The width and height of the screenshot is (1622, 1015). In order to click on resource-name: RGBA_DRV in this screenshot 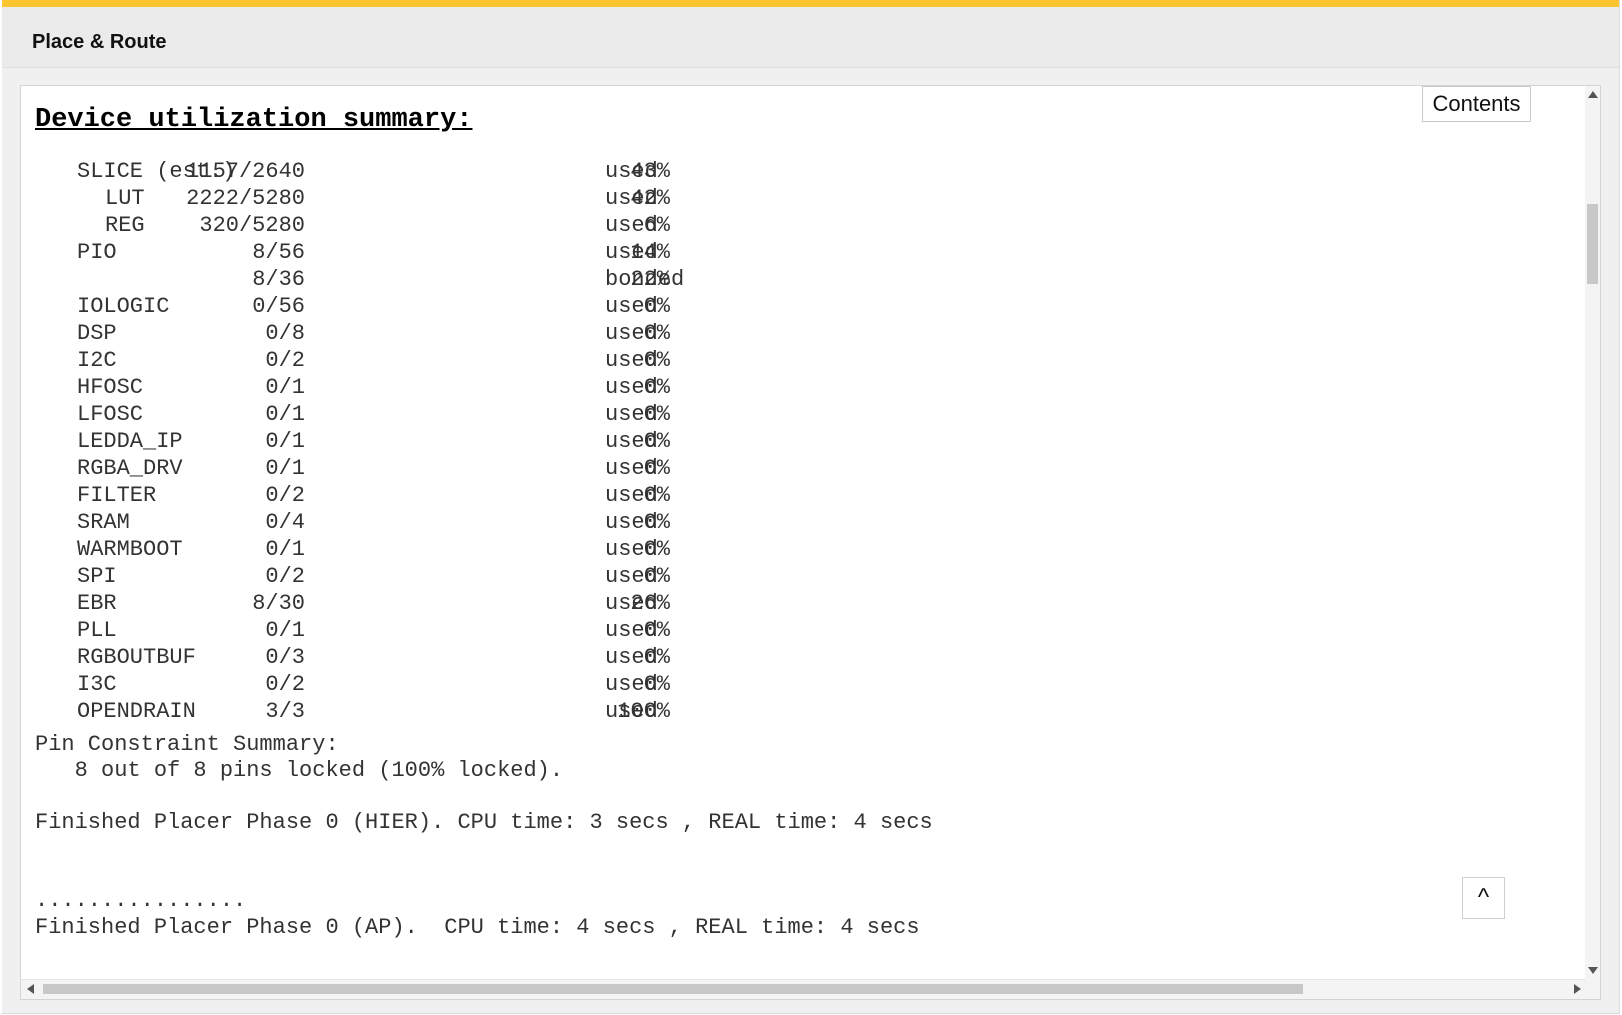, I will do `click(130, 468)`.